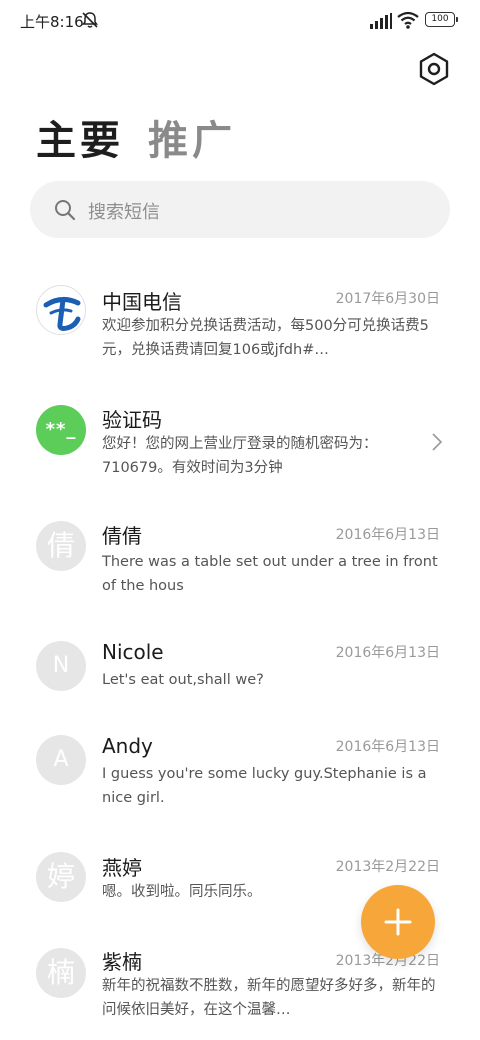  Describe the element at coordinates (122, 962) in the screenshot. I see `conversation-name: 紫楠` at that location.